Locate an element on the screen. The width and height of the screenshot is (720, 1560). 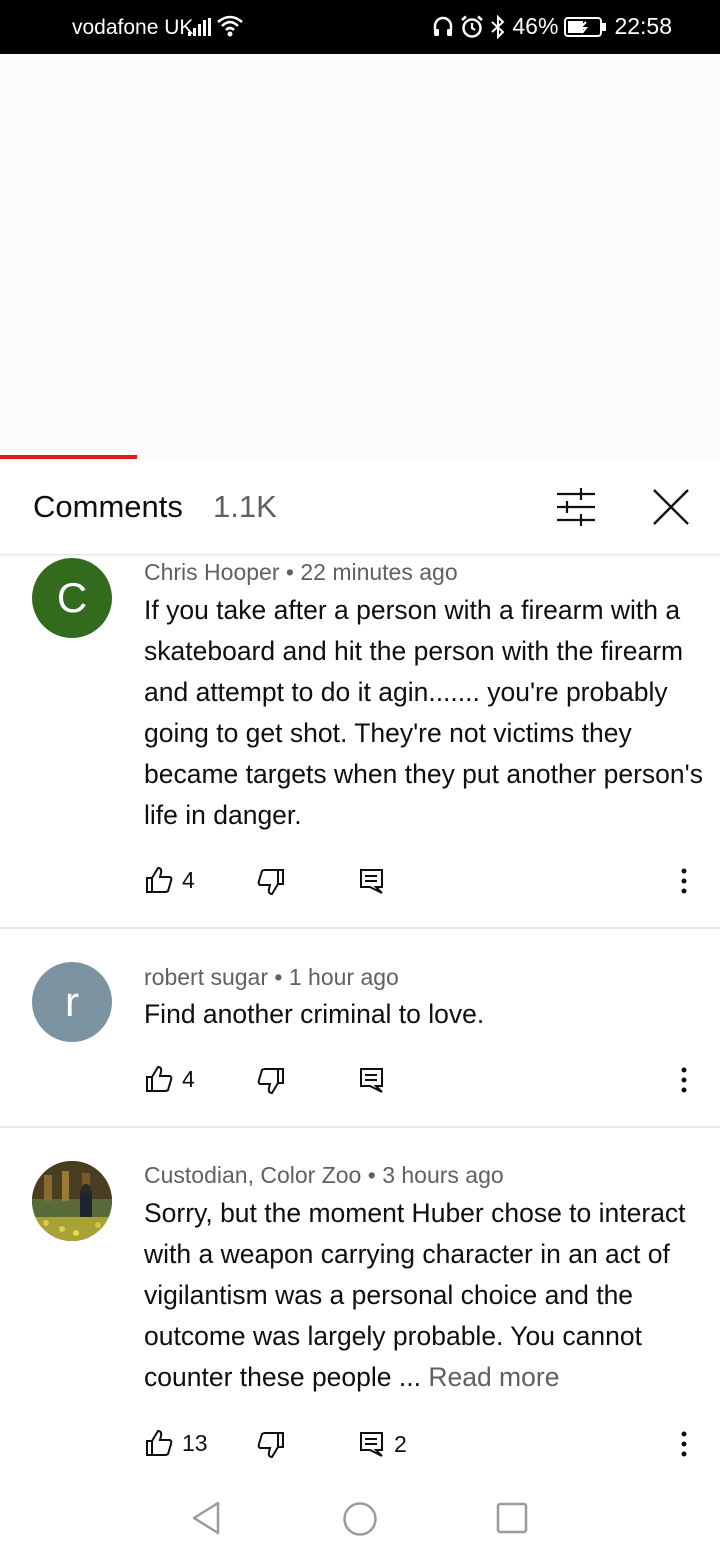
carrier-label: vodafone UK is located at coordinates (133, 27).